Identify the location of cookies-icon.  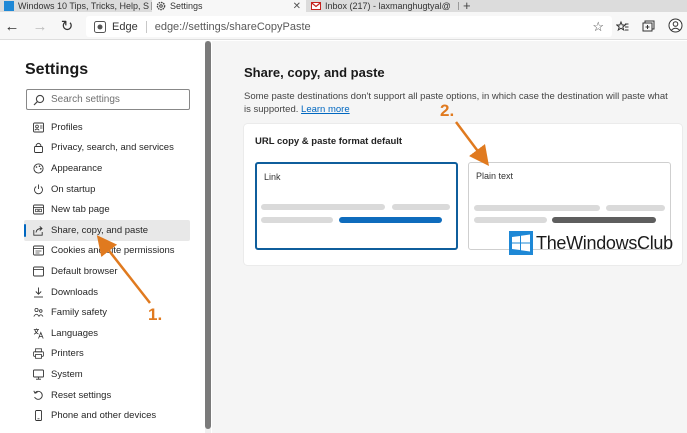
(38, 250).